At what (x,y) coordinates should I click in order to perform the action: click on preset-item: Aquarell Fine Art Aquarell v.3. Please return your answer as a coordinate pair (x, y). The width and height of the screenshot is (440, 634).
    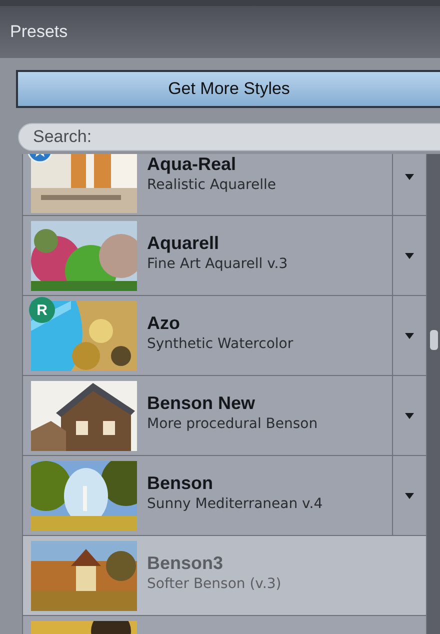
    Looking at the image, I should click on (224, 256).